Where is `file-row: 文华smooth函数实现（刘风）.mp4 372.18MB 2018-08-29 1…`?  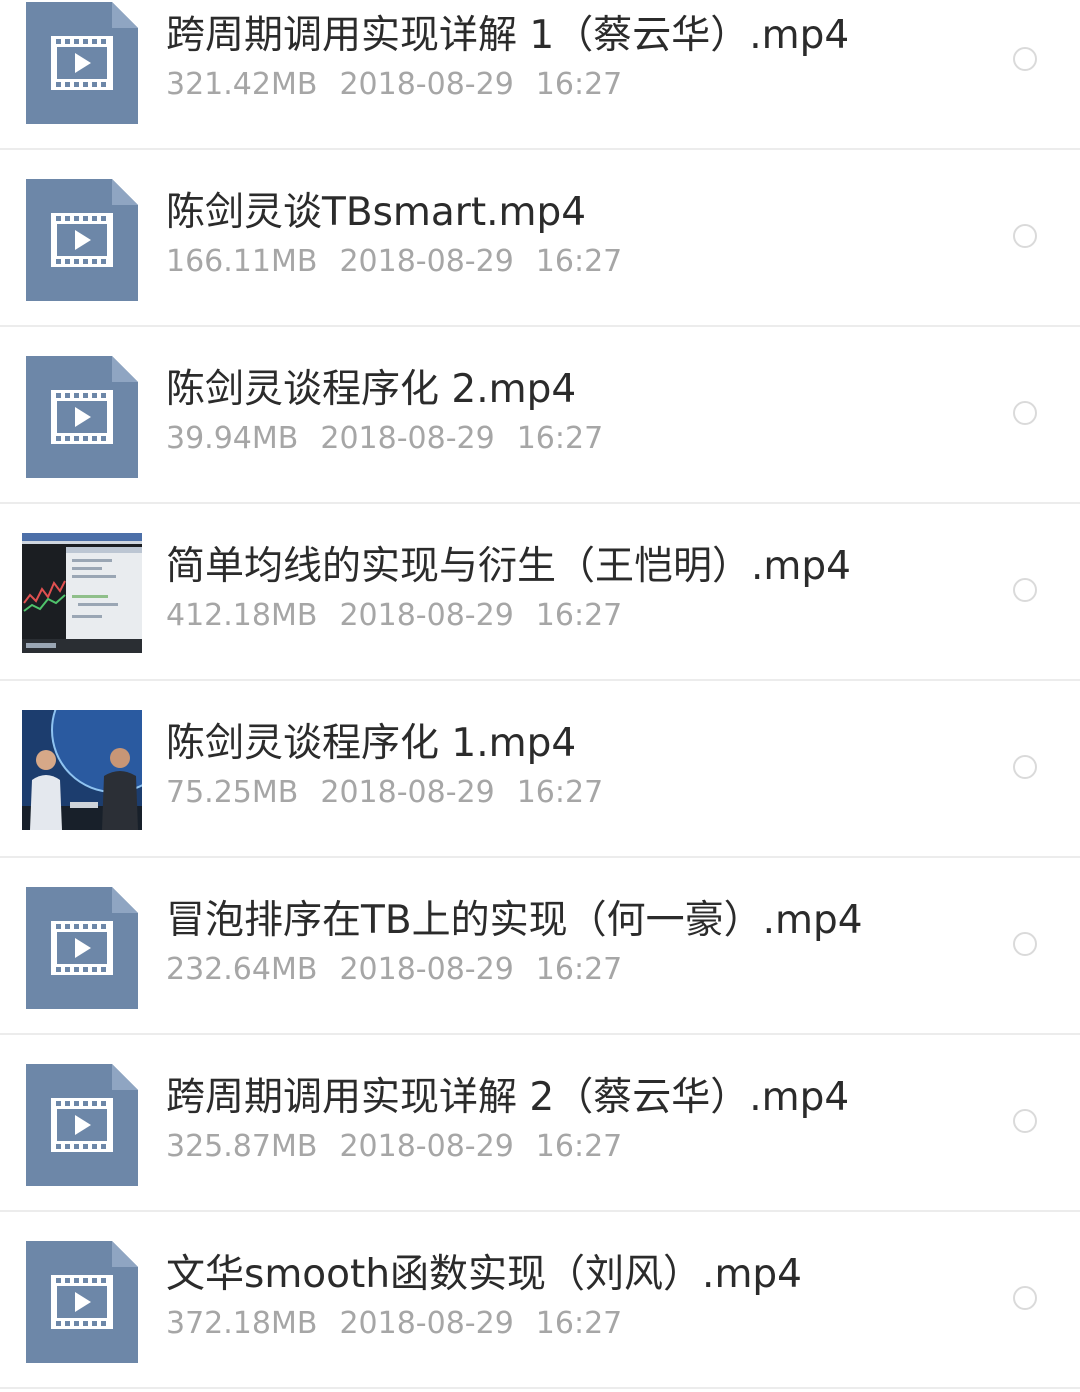
file-row: 文华smooth函数实现（刘风）.mp4 372.18MB 2018-08-29 1… is located at coordinates (540, 1301).